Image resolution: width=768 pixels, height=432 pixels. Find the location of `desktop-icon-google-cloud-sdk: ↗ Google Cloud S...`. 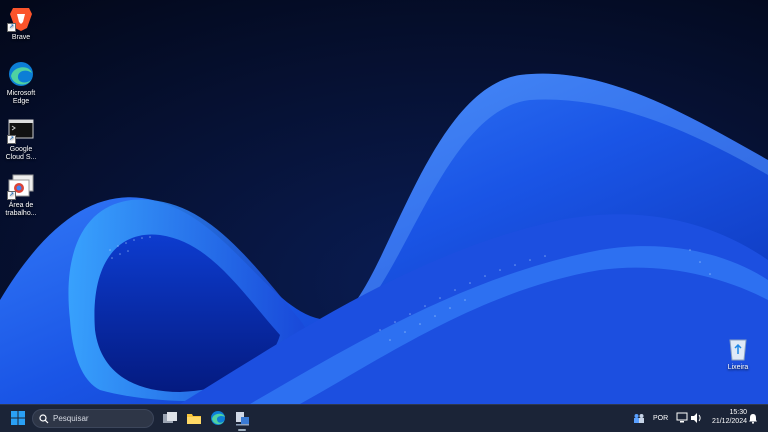

desktop-icon-google-cloud-sdk: ↗ Google Cloud S... is located at coordinates (21, 139).